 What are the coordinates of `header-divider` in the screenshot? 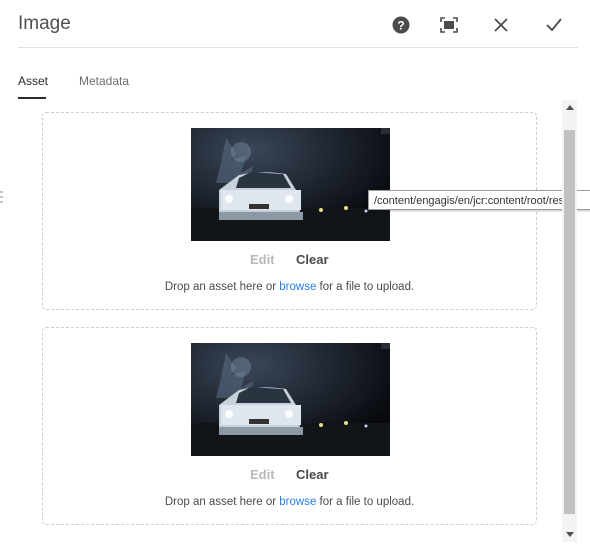 It's located at (298, 47).